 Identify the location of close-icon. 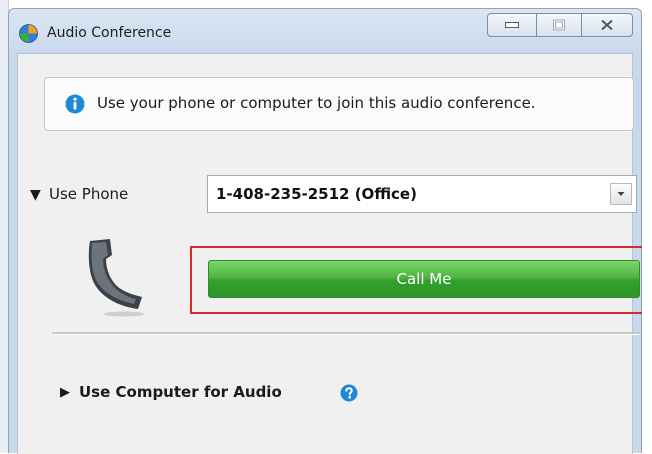
(607, 25).